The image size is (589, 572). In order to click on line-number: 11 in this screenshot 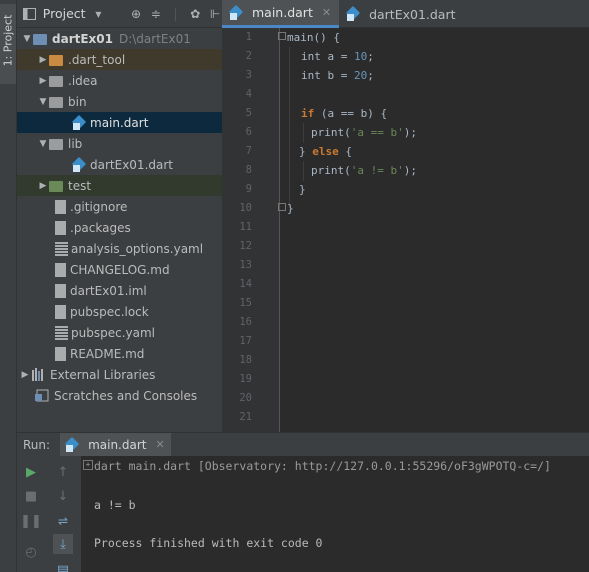, I will do `click(245, 227)`.